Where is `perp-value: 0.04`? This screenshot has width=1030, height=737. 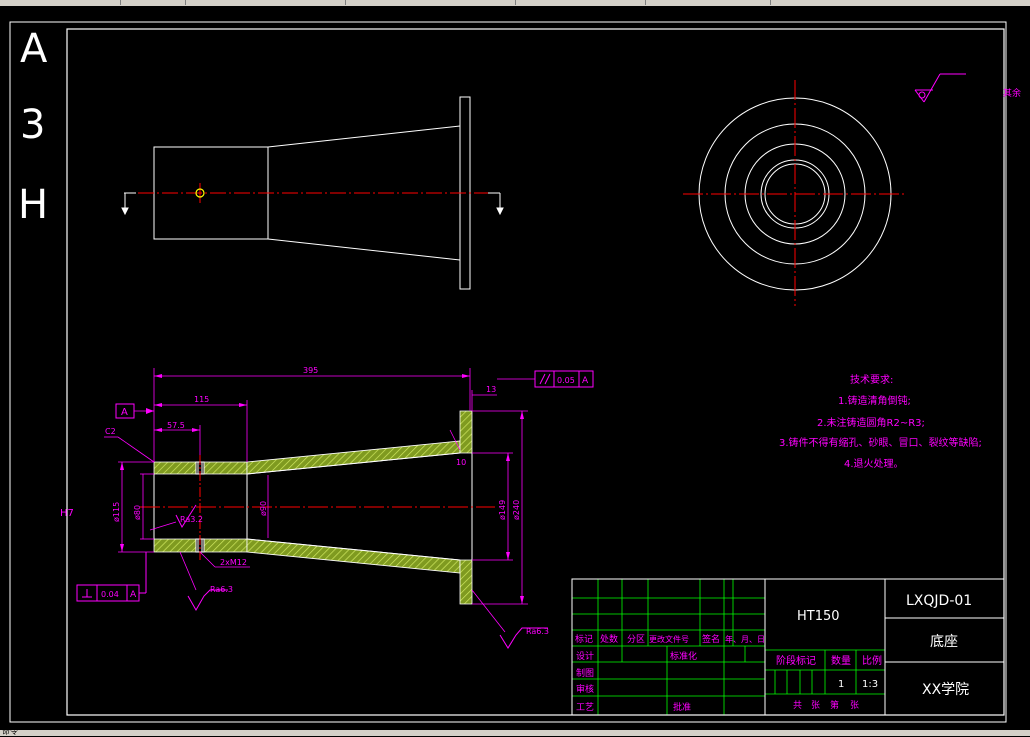
perp-value: 0.04 is located at coordinates (110, 594).